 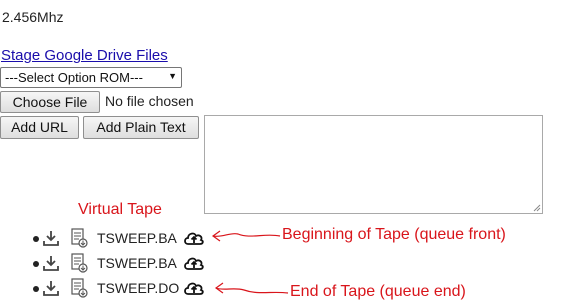 I want to click on tape-item: TSWEEP.DO, so click(x=110, y=289).